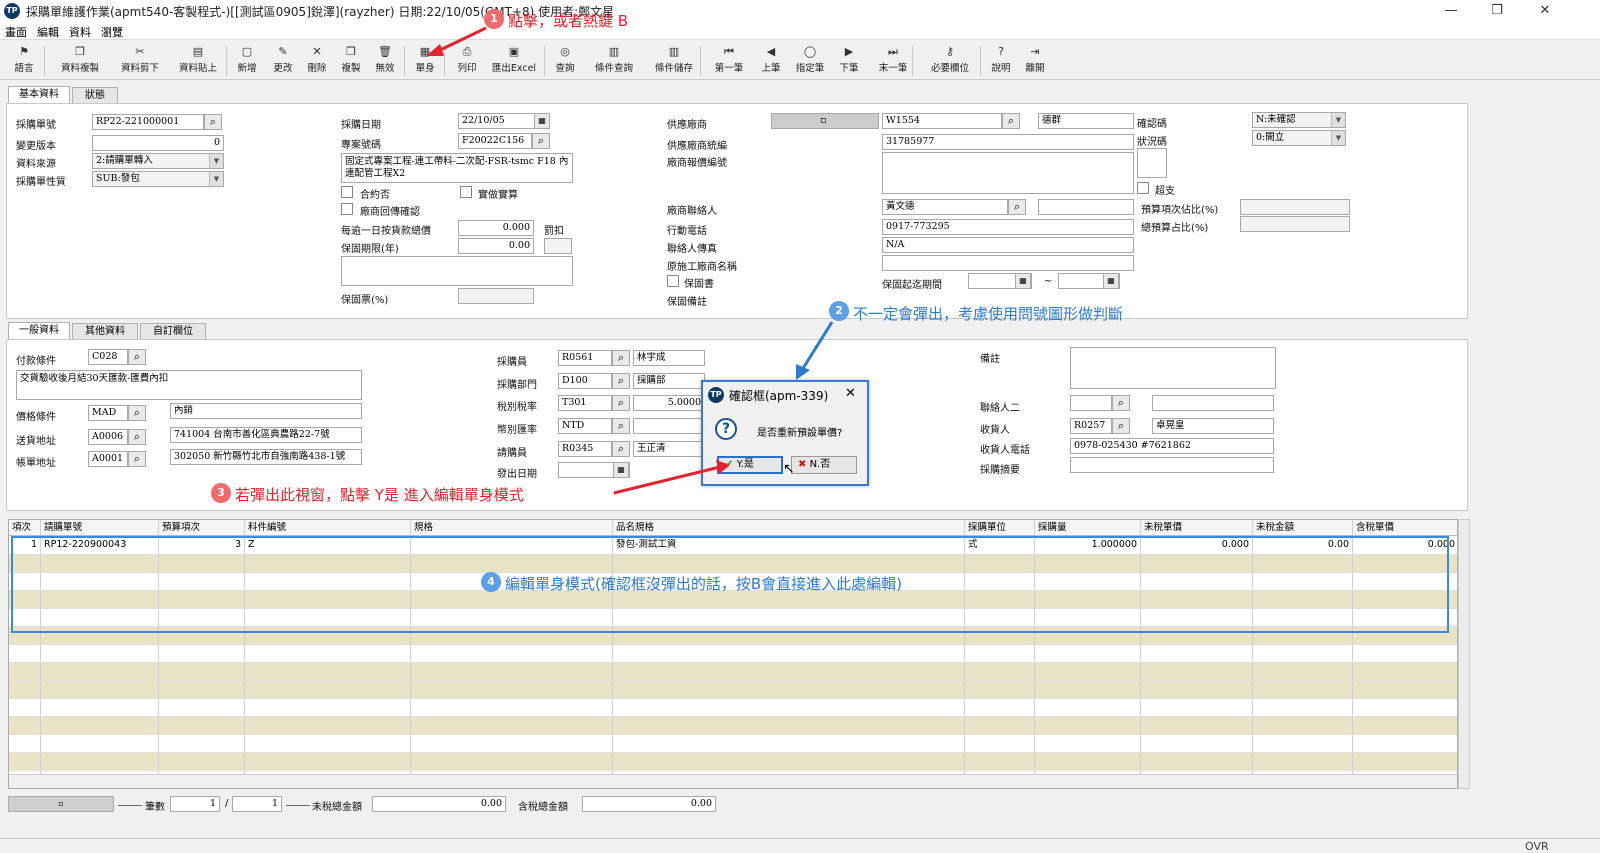 Image resolution: width=1600 pixels, height=853 pixels. What do you see at coordinates (988, 314) in the screenshot?
I see `annotation-2: 不一定會彈出，考慮使用問號圖形做判斷` at bounding box center [988, 314].